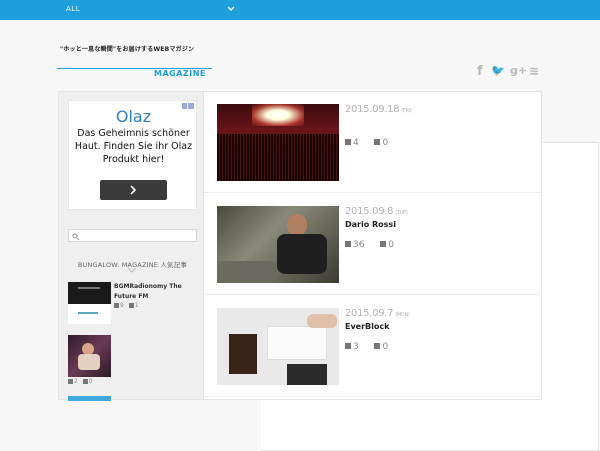  Describe the element at coordinates (372, 109) in the screenshot. I see `post-date-text: 2015.09.18` at that location.